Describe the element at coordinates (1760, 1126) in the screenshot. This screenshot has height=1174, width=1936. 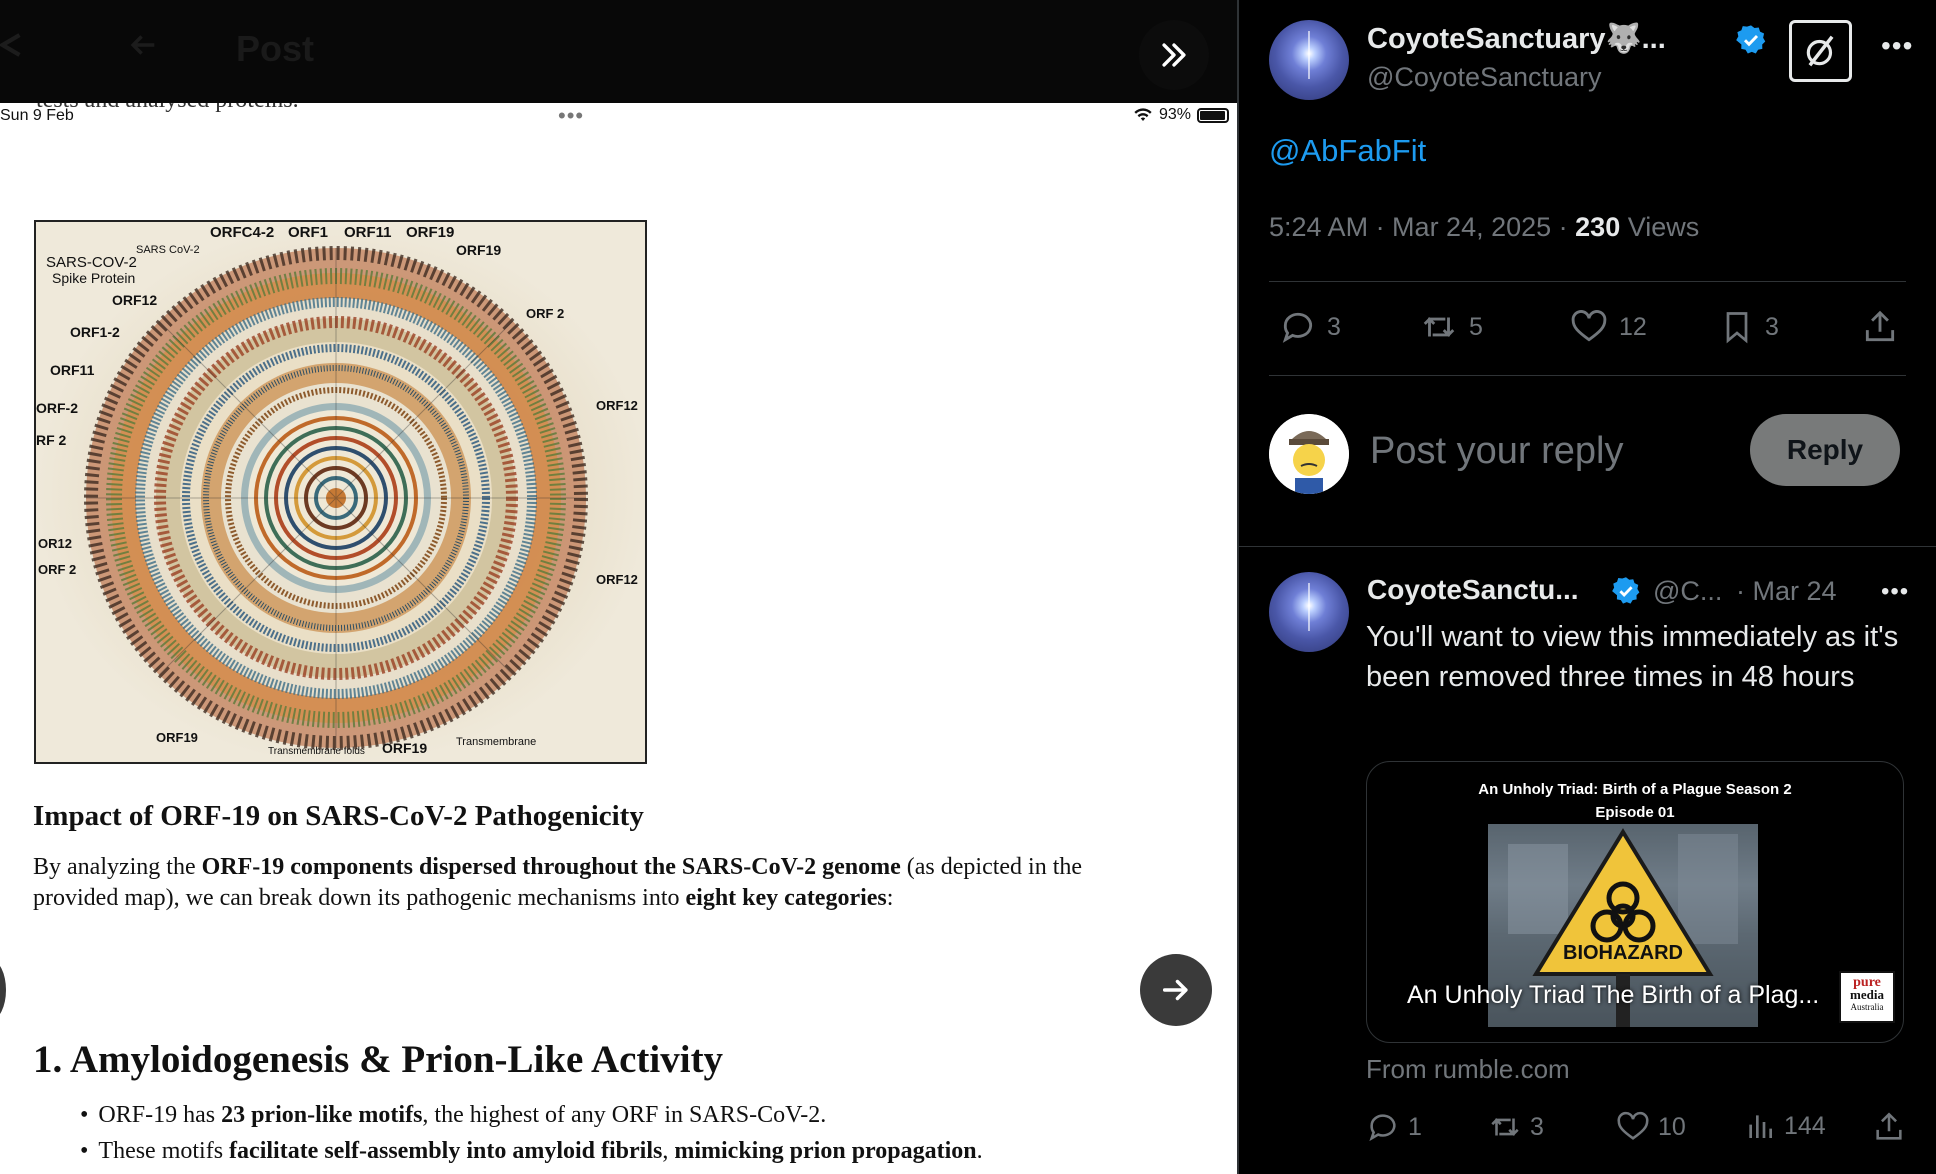
I see `analytics-icon` at that location.